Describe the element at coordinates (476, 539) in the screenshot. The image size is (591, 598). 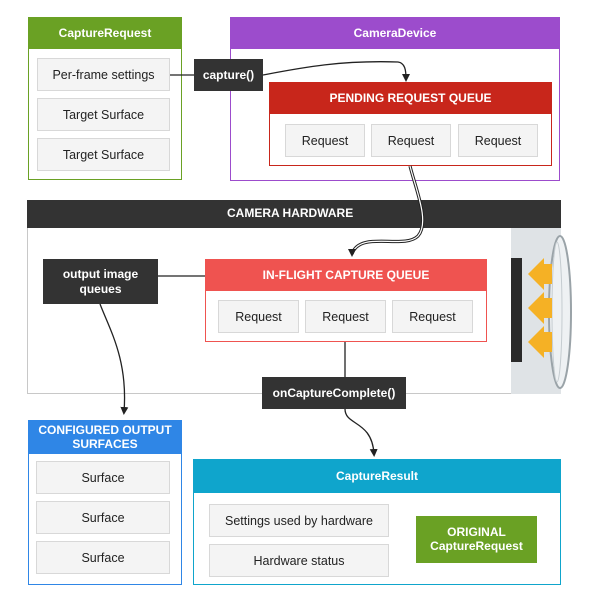
I see `original-capture-request-badge: ORIGINAL CaptureRequest` at that location.